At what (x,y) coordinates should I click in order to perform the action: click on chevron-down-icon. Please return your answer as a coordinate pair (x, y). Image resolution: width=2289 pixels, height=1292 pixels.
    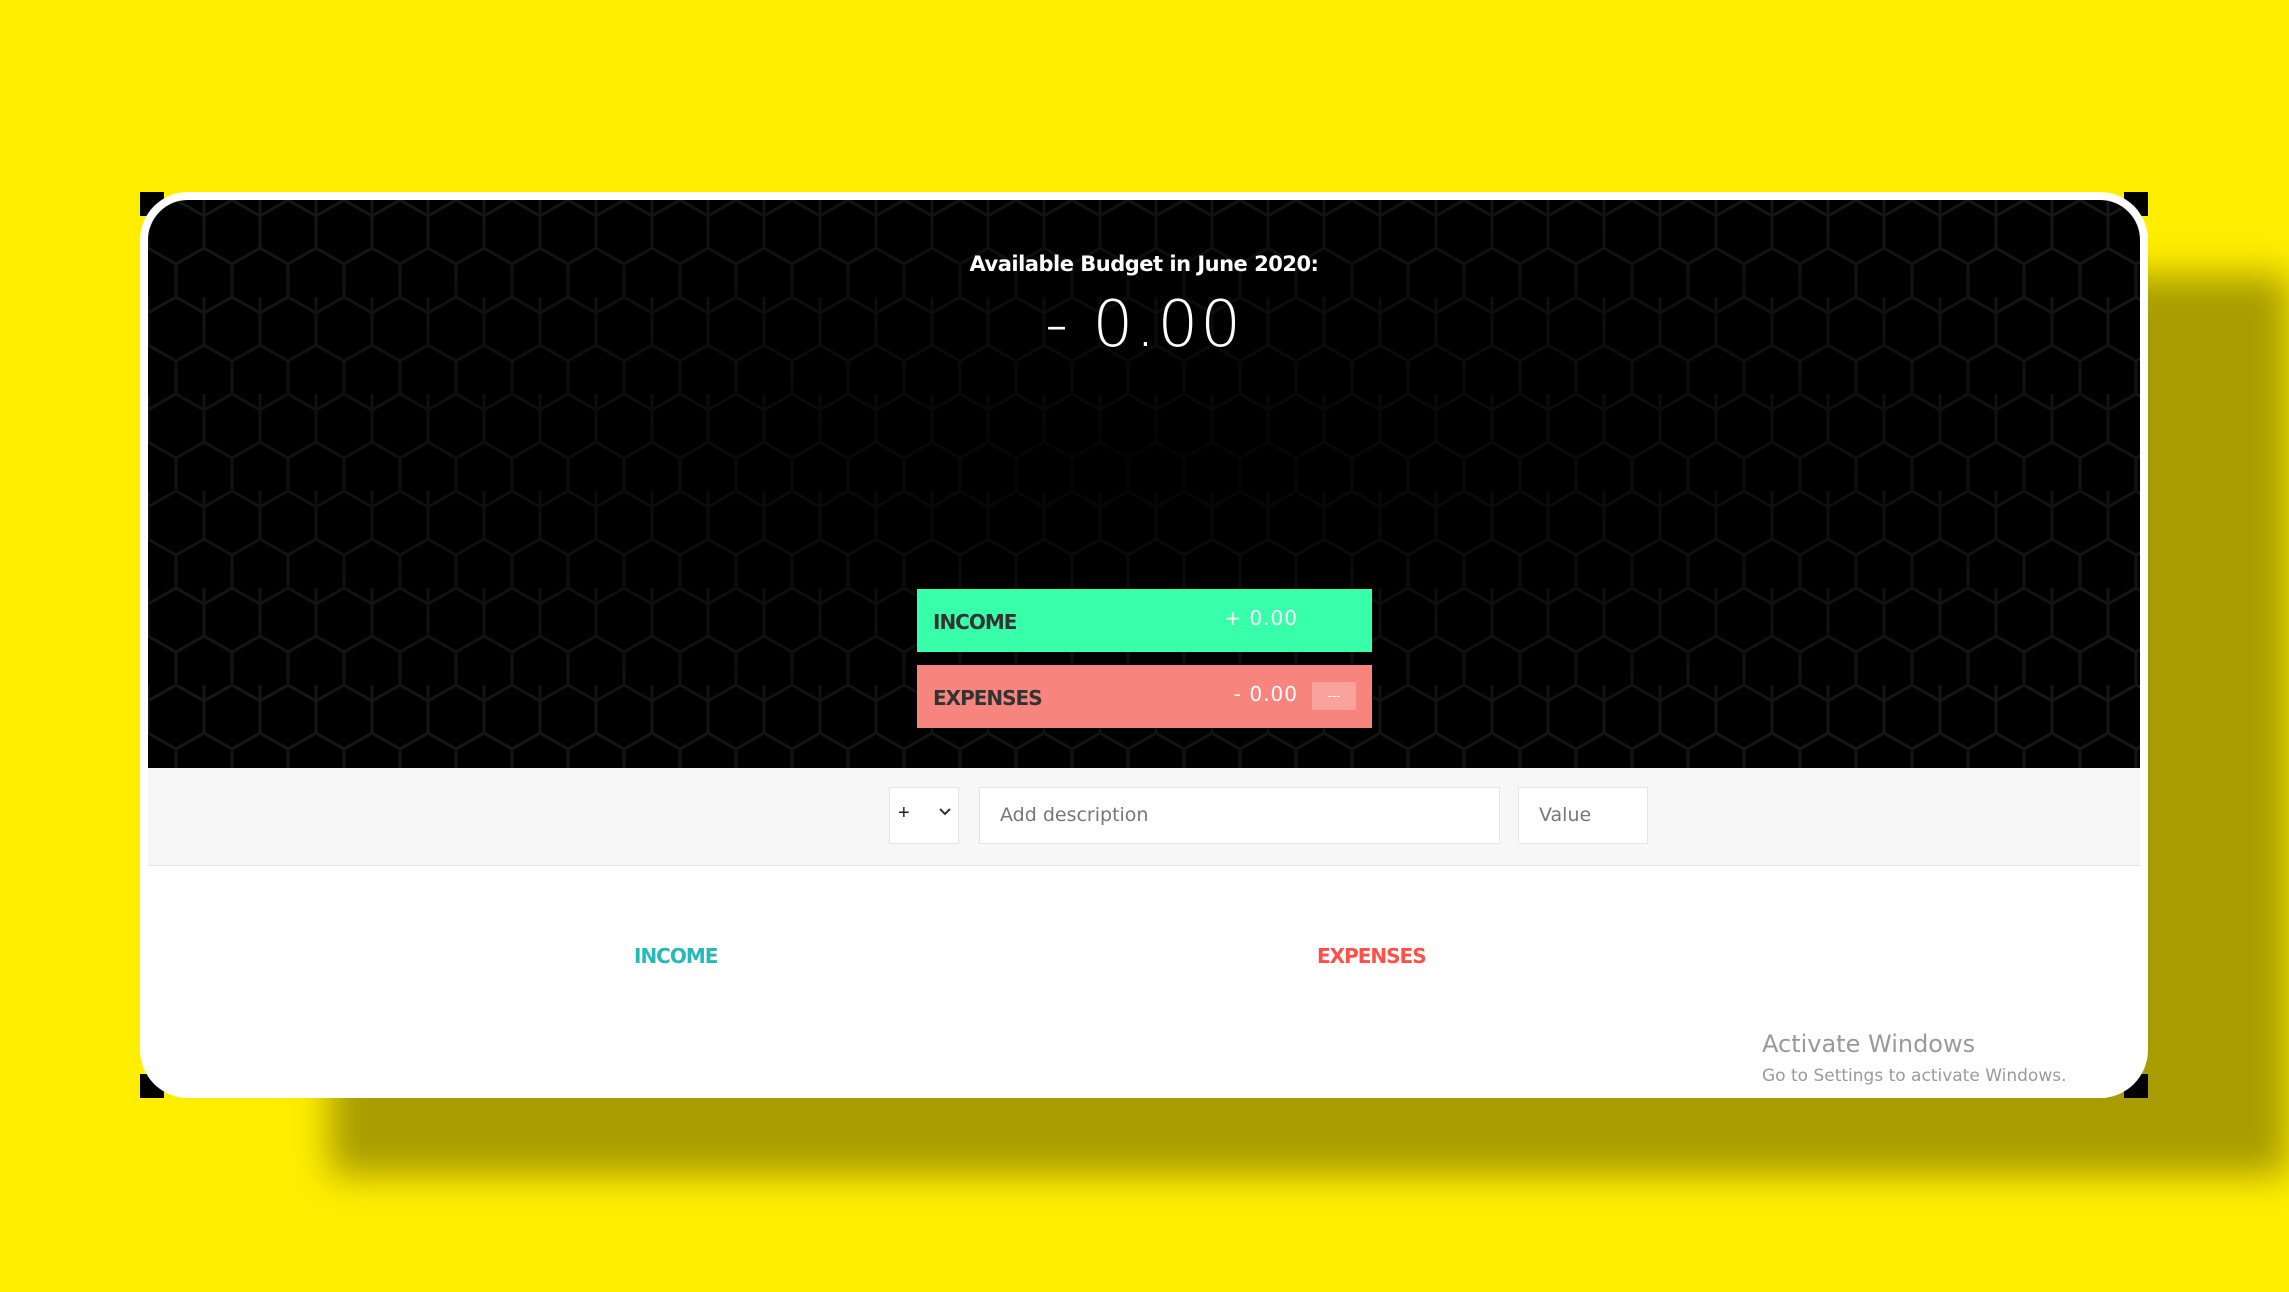
    Looking at the image, I should click on (945, 812).